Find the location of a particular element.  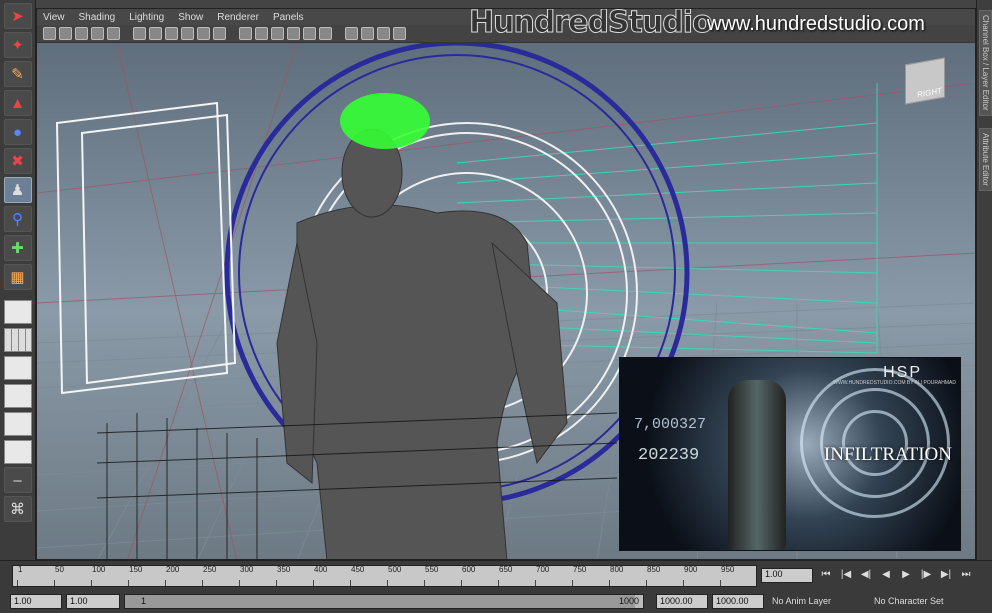

field-chart-icon is located at coordinates (187, 33).